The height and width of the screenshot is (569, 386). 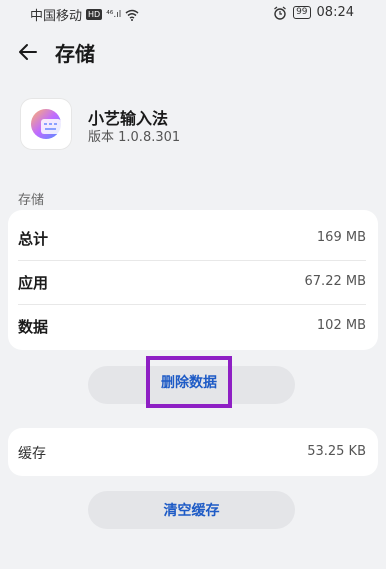 I want to click on storage-row-app: 应用 67.22 MB, so click(x=193, y=282).